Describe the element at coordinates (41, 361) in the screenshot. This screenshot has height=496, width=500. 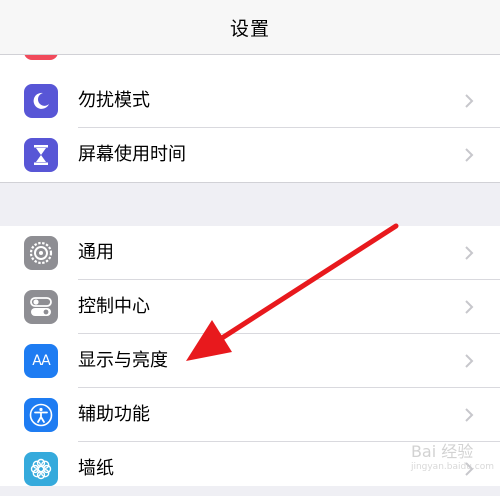
I see `aa-icon: AA` at that location.